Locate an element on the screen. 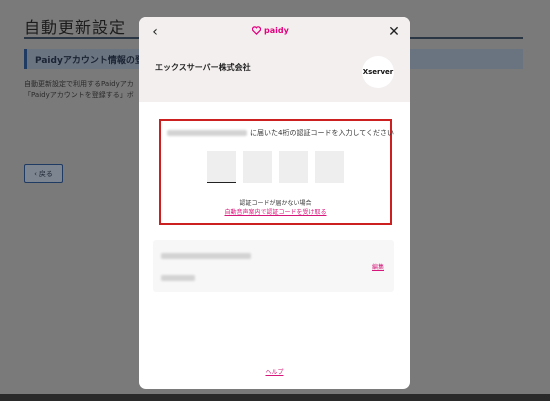 Image resolution: width=550 pixels, height=401 pixels. description-line-1: 自動更新設定で利用するPaidyアカ is located at coordinates (79, 84).